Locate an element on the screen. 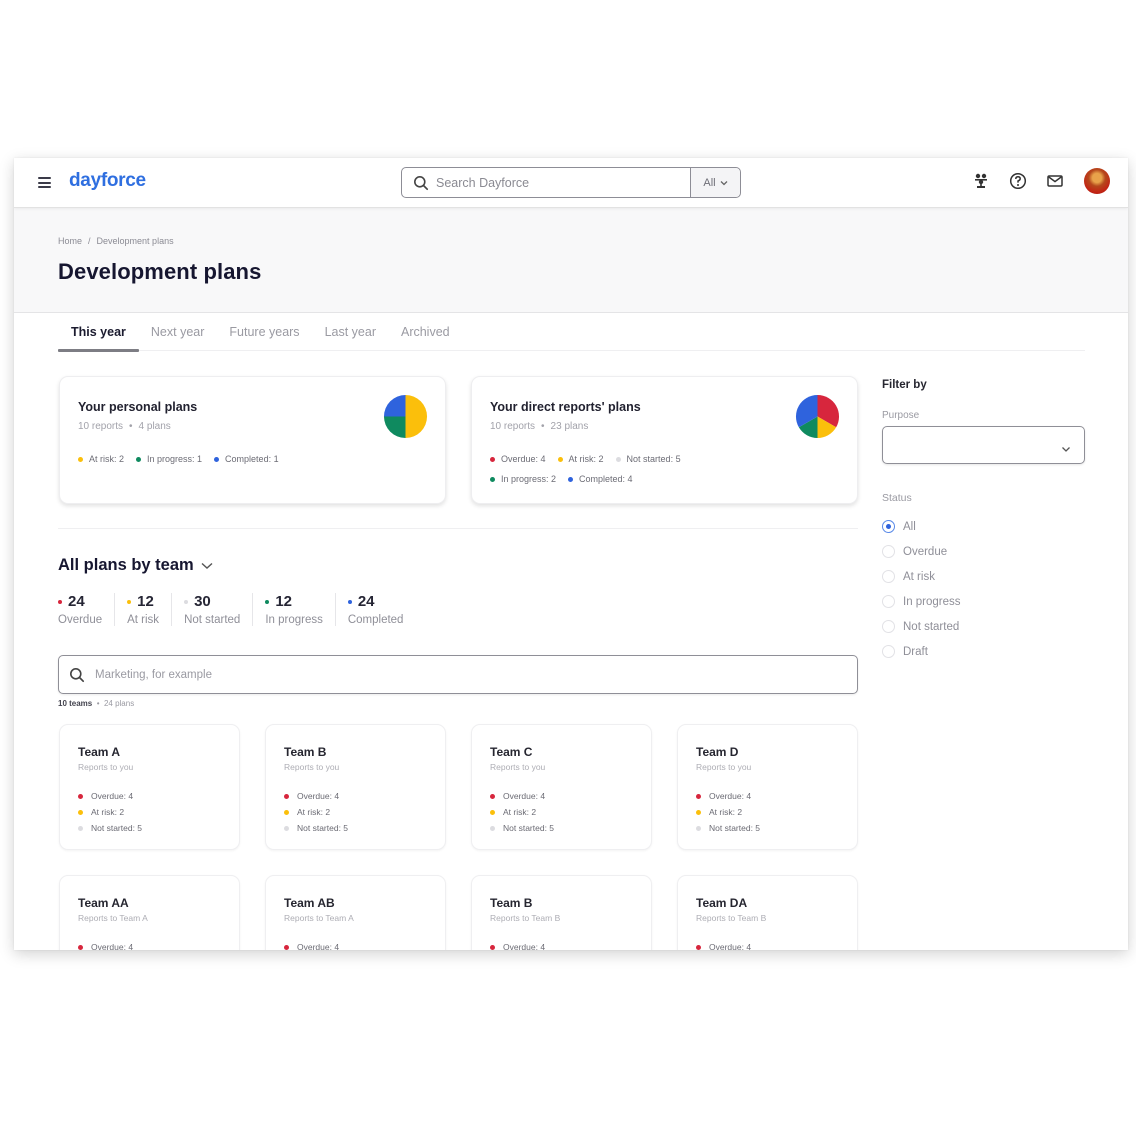 The width and height of the screenshot is (1136, 1136). team-search-input is located at coordinates (476, 674).